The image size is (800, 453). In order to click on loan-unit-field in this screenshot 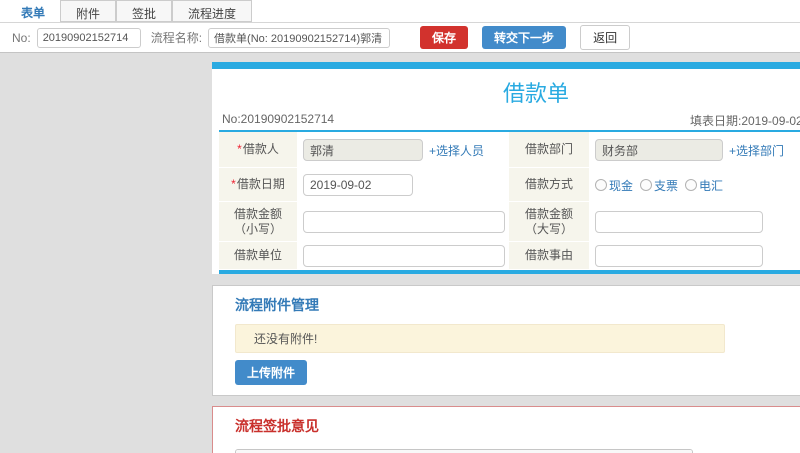, I will do `click(403, 256)`.